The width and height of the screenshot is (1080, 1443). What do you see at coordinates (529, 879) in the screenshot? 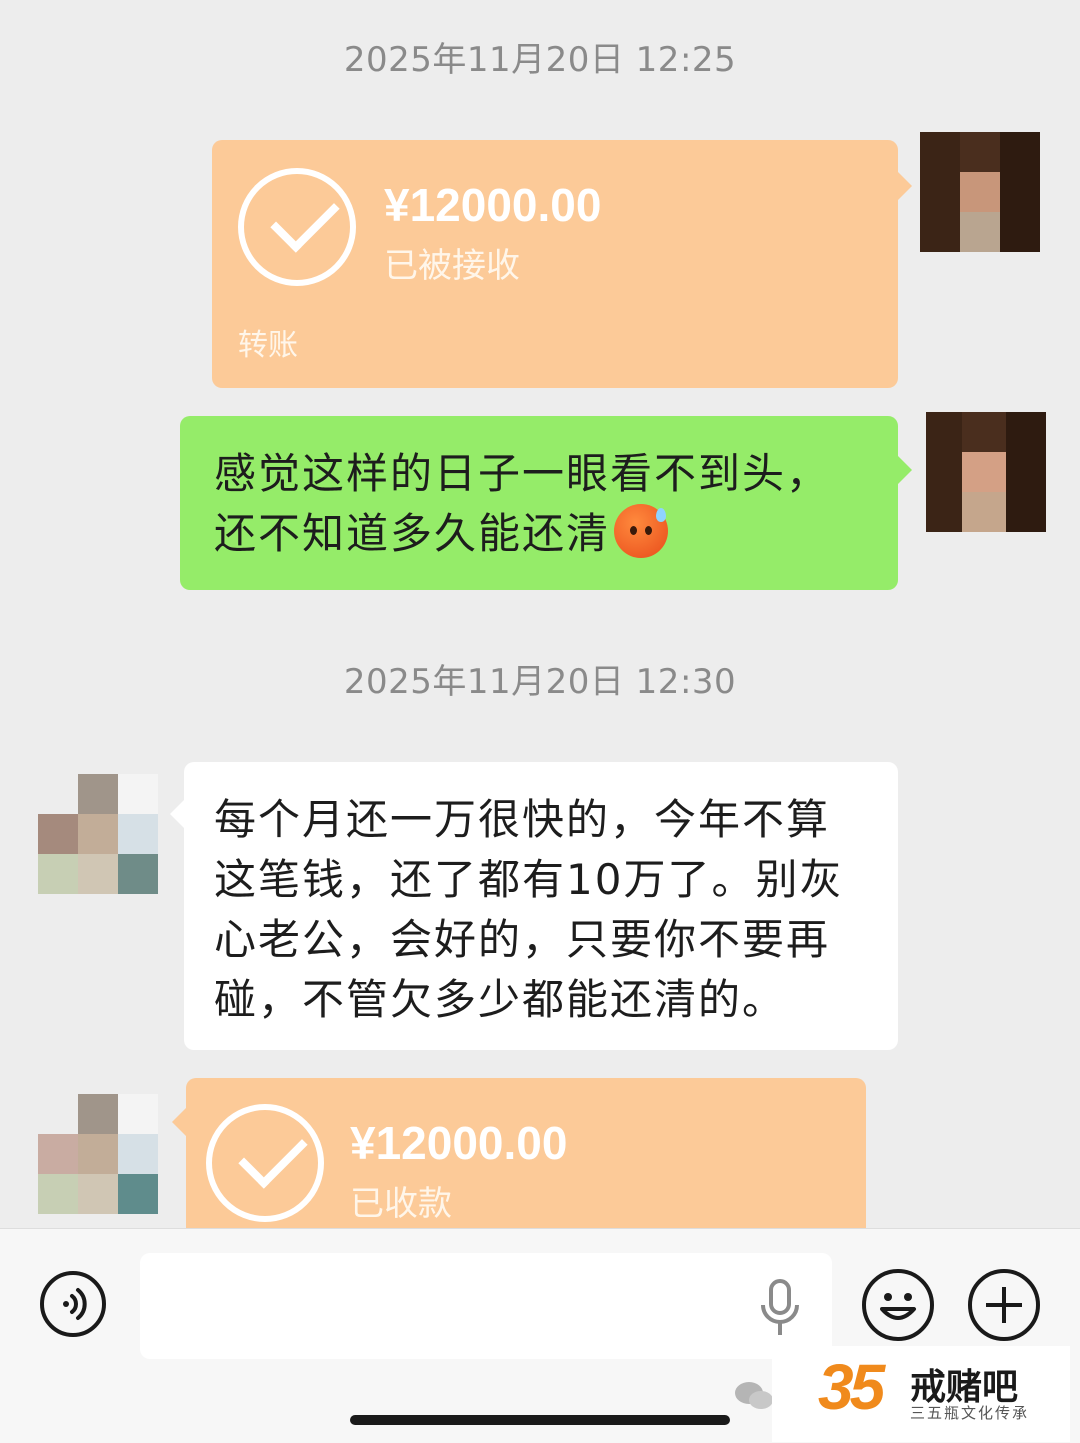
I see `message-line: 这笔钱，还了都有10万了。别灰` at bounding box center [529, 879].